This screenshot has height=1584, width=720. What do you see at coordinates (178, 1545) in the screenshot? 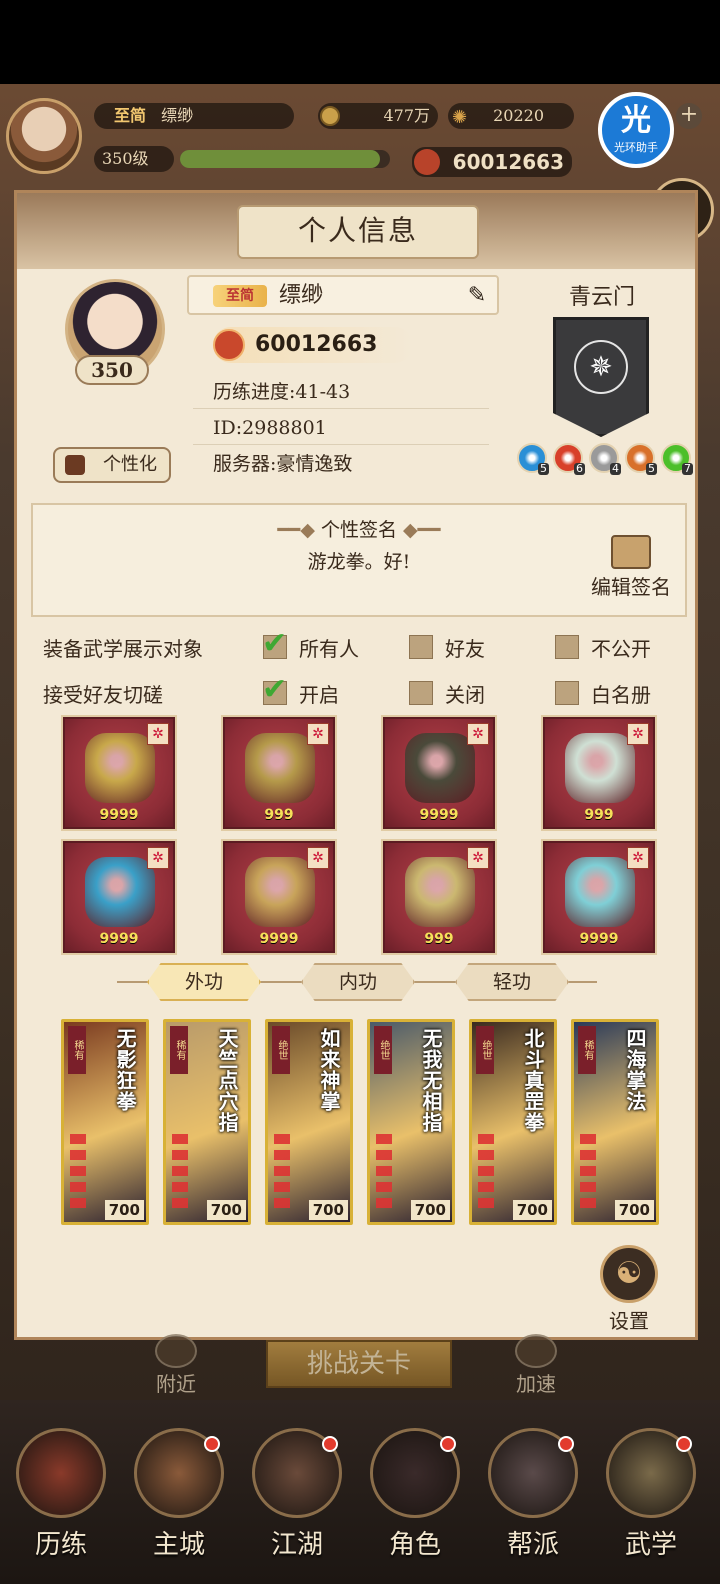
I see `nav-label: 主城` at bounding box center [178, 1545].